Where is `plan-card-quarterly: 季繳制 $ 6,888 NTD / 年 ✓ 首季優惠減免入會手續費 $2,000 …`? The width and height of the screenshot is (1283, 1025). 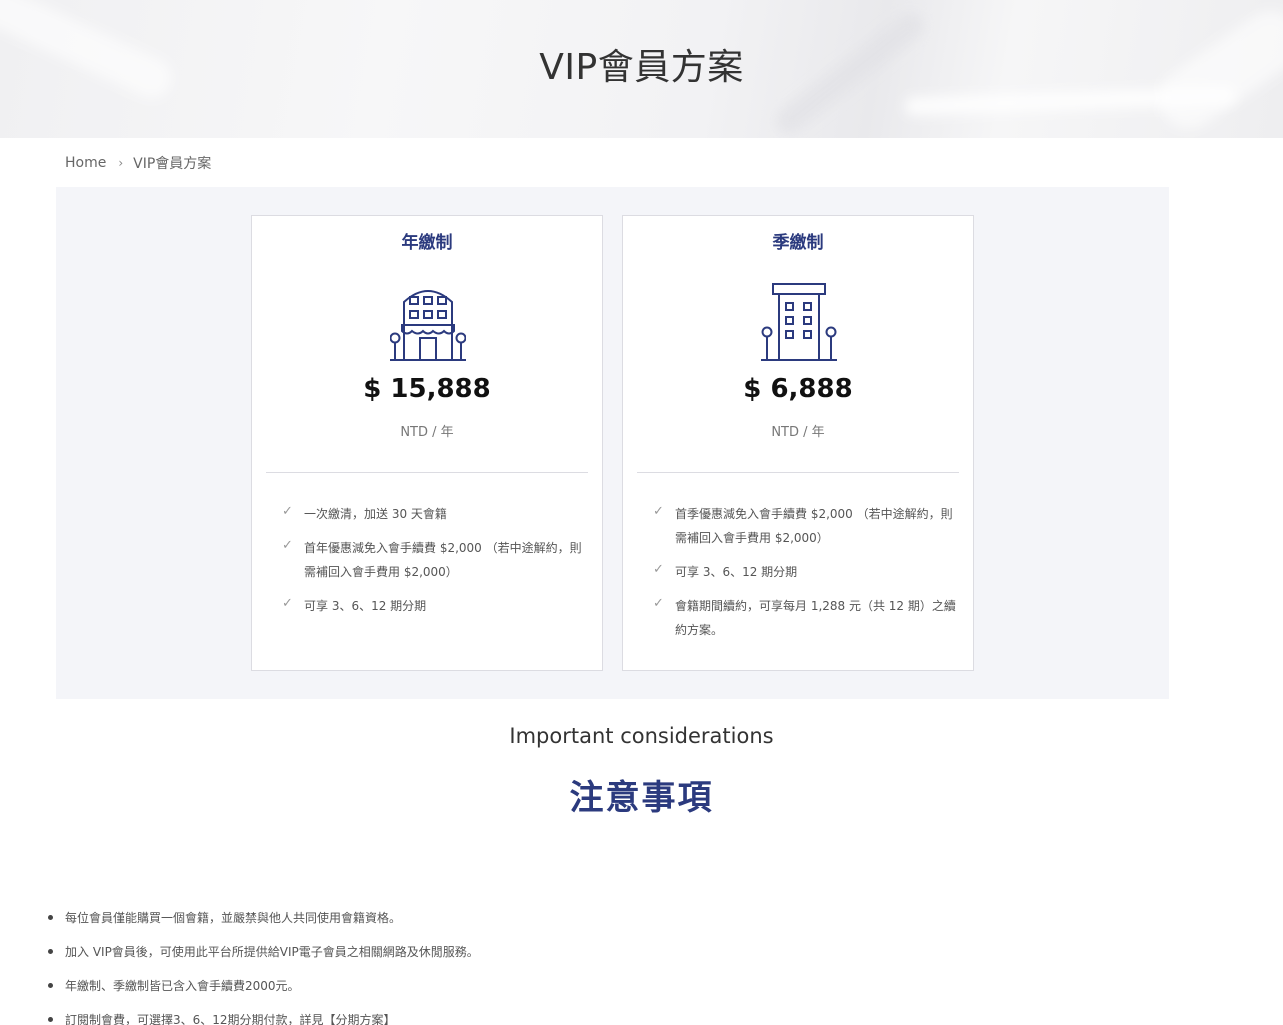 plan-card-quarterly: 季繳制 $ 6,888 NTD / 年 ✓ 首季優惠減免入會手續費 $2,000 … is located at coordinates (798, 443).